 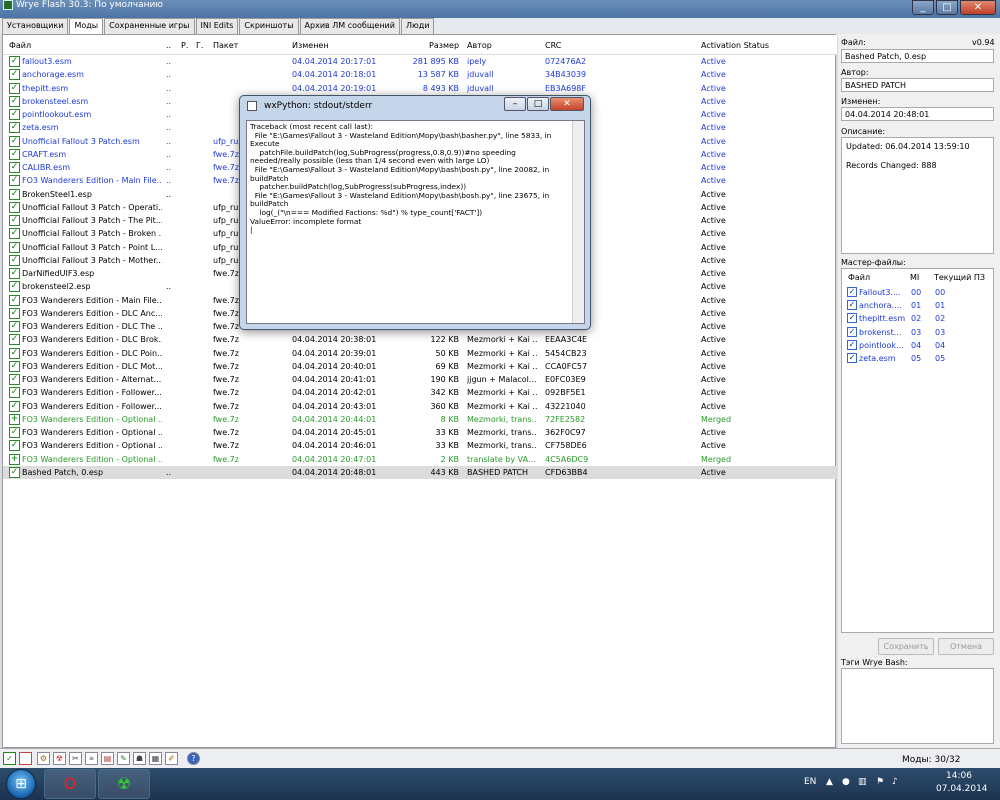 I want to click on help-icon: ?, so click(x=193, y=758).